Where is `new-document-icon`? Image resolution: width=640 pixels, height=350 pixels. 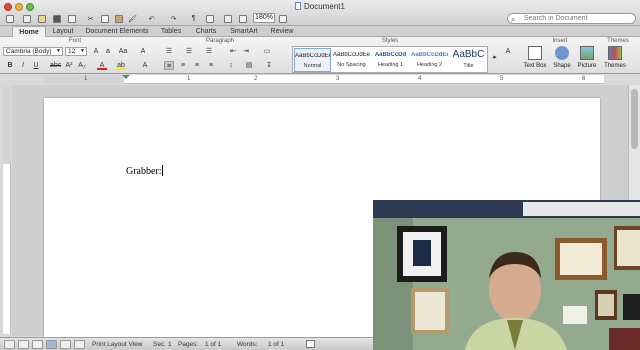
new-document-icon is located at coordinates (9, 18).